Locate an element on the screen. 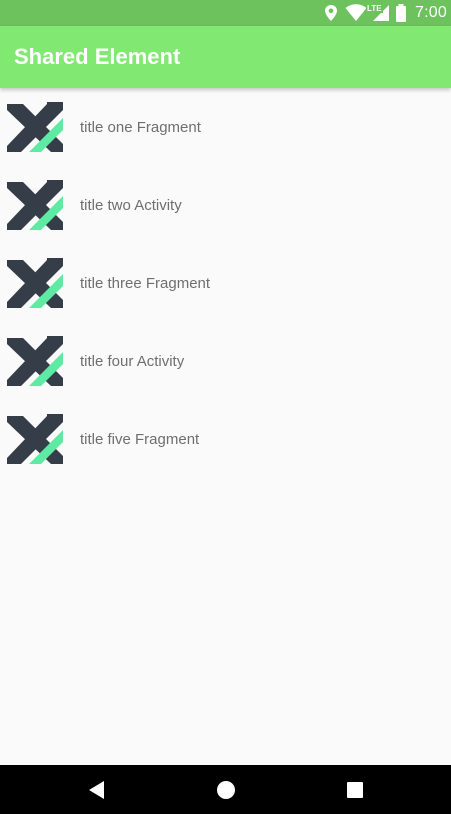  back-icon is located at coordinates (97, 790).